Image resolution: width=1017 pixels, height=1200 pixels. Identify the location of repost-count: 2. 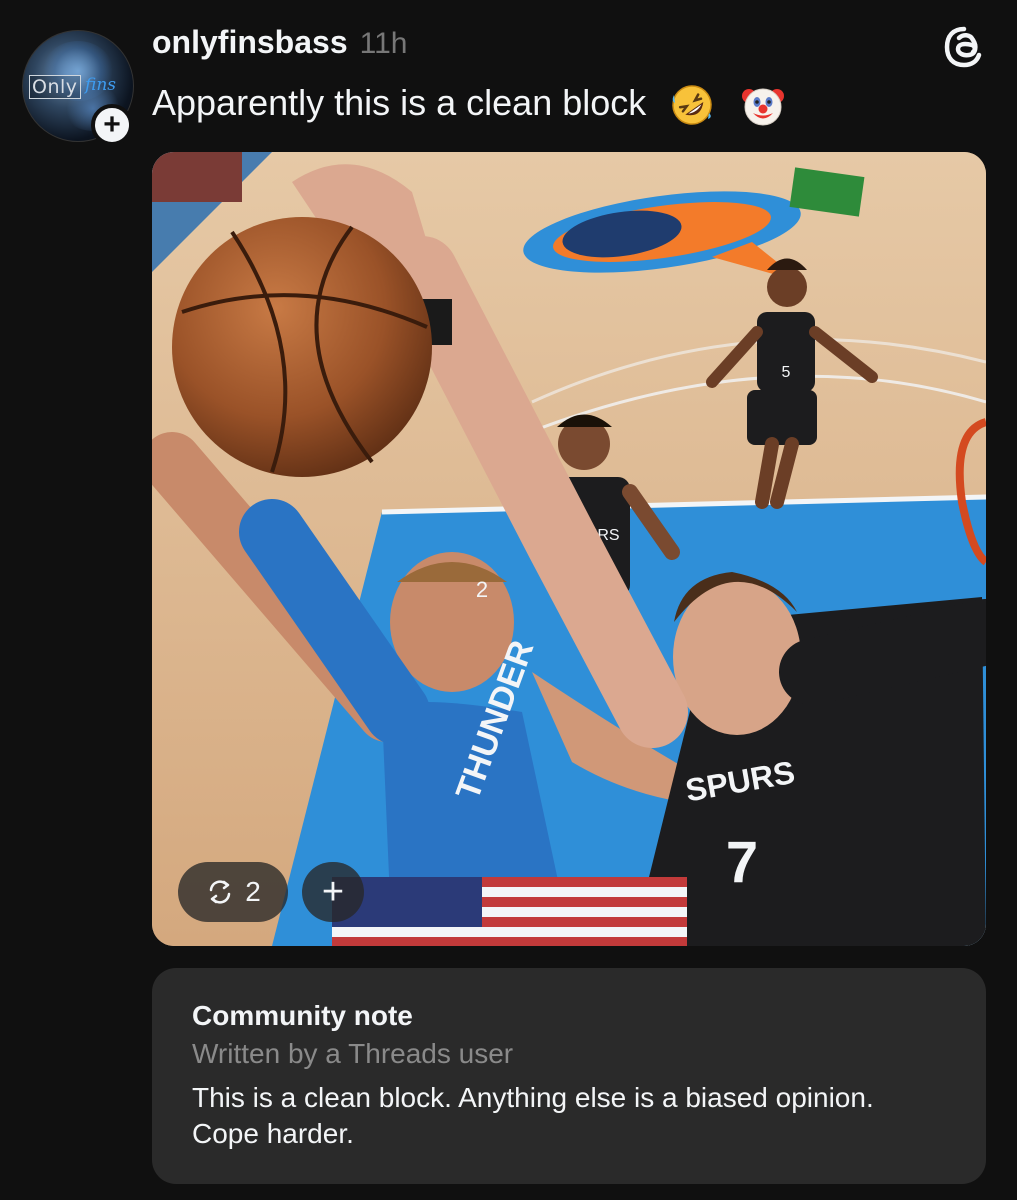
(253, 891).